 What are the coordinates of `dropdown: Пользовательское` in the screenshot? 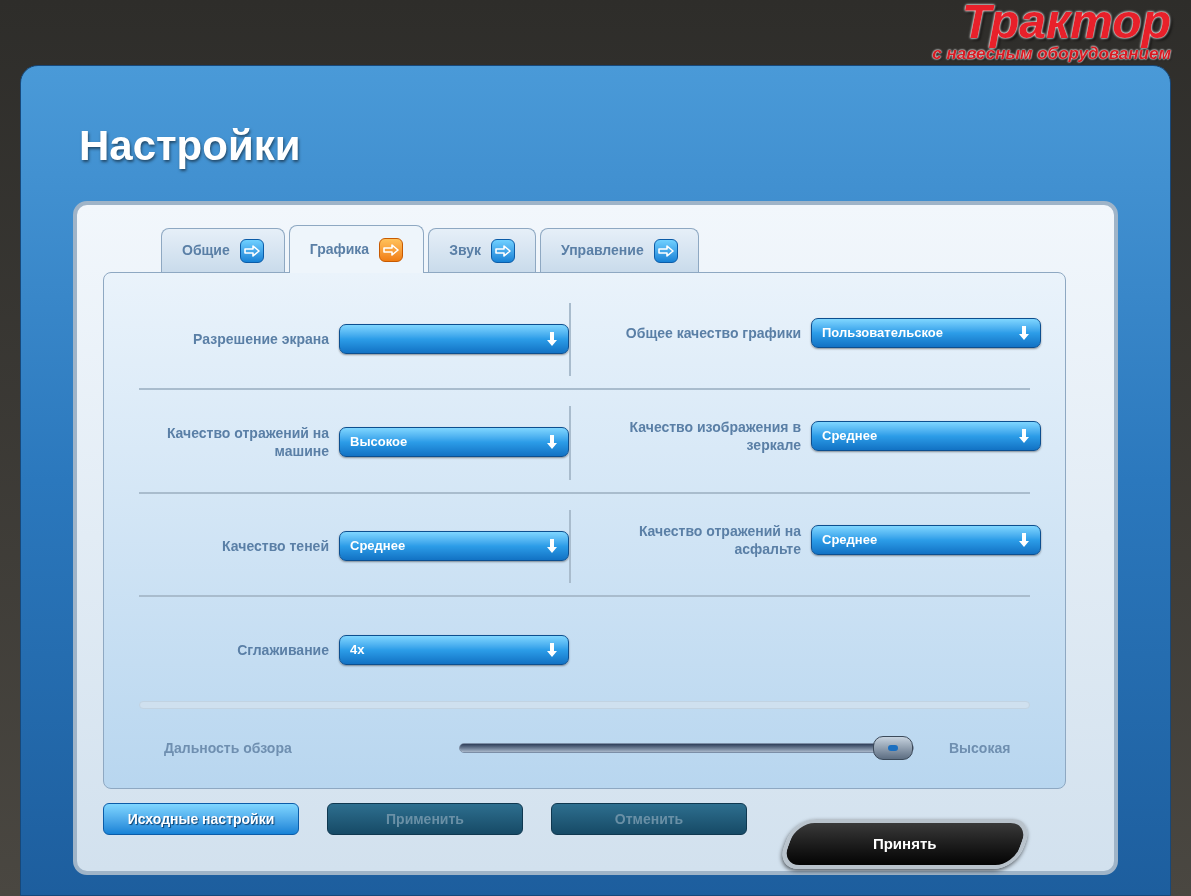 It's located at (926, 332).